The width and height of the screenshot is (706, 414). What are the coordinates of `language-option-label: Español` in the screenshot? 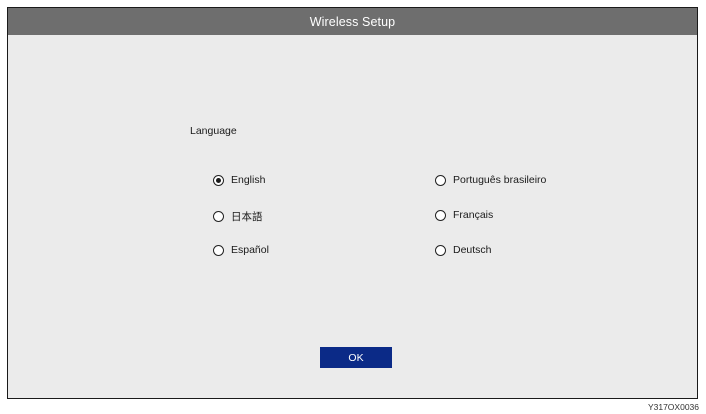 It's located at (250, 250).